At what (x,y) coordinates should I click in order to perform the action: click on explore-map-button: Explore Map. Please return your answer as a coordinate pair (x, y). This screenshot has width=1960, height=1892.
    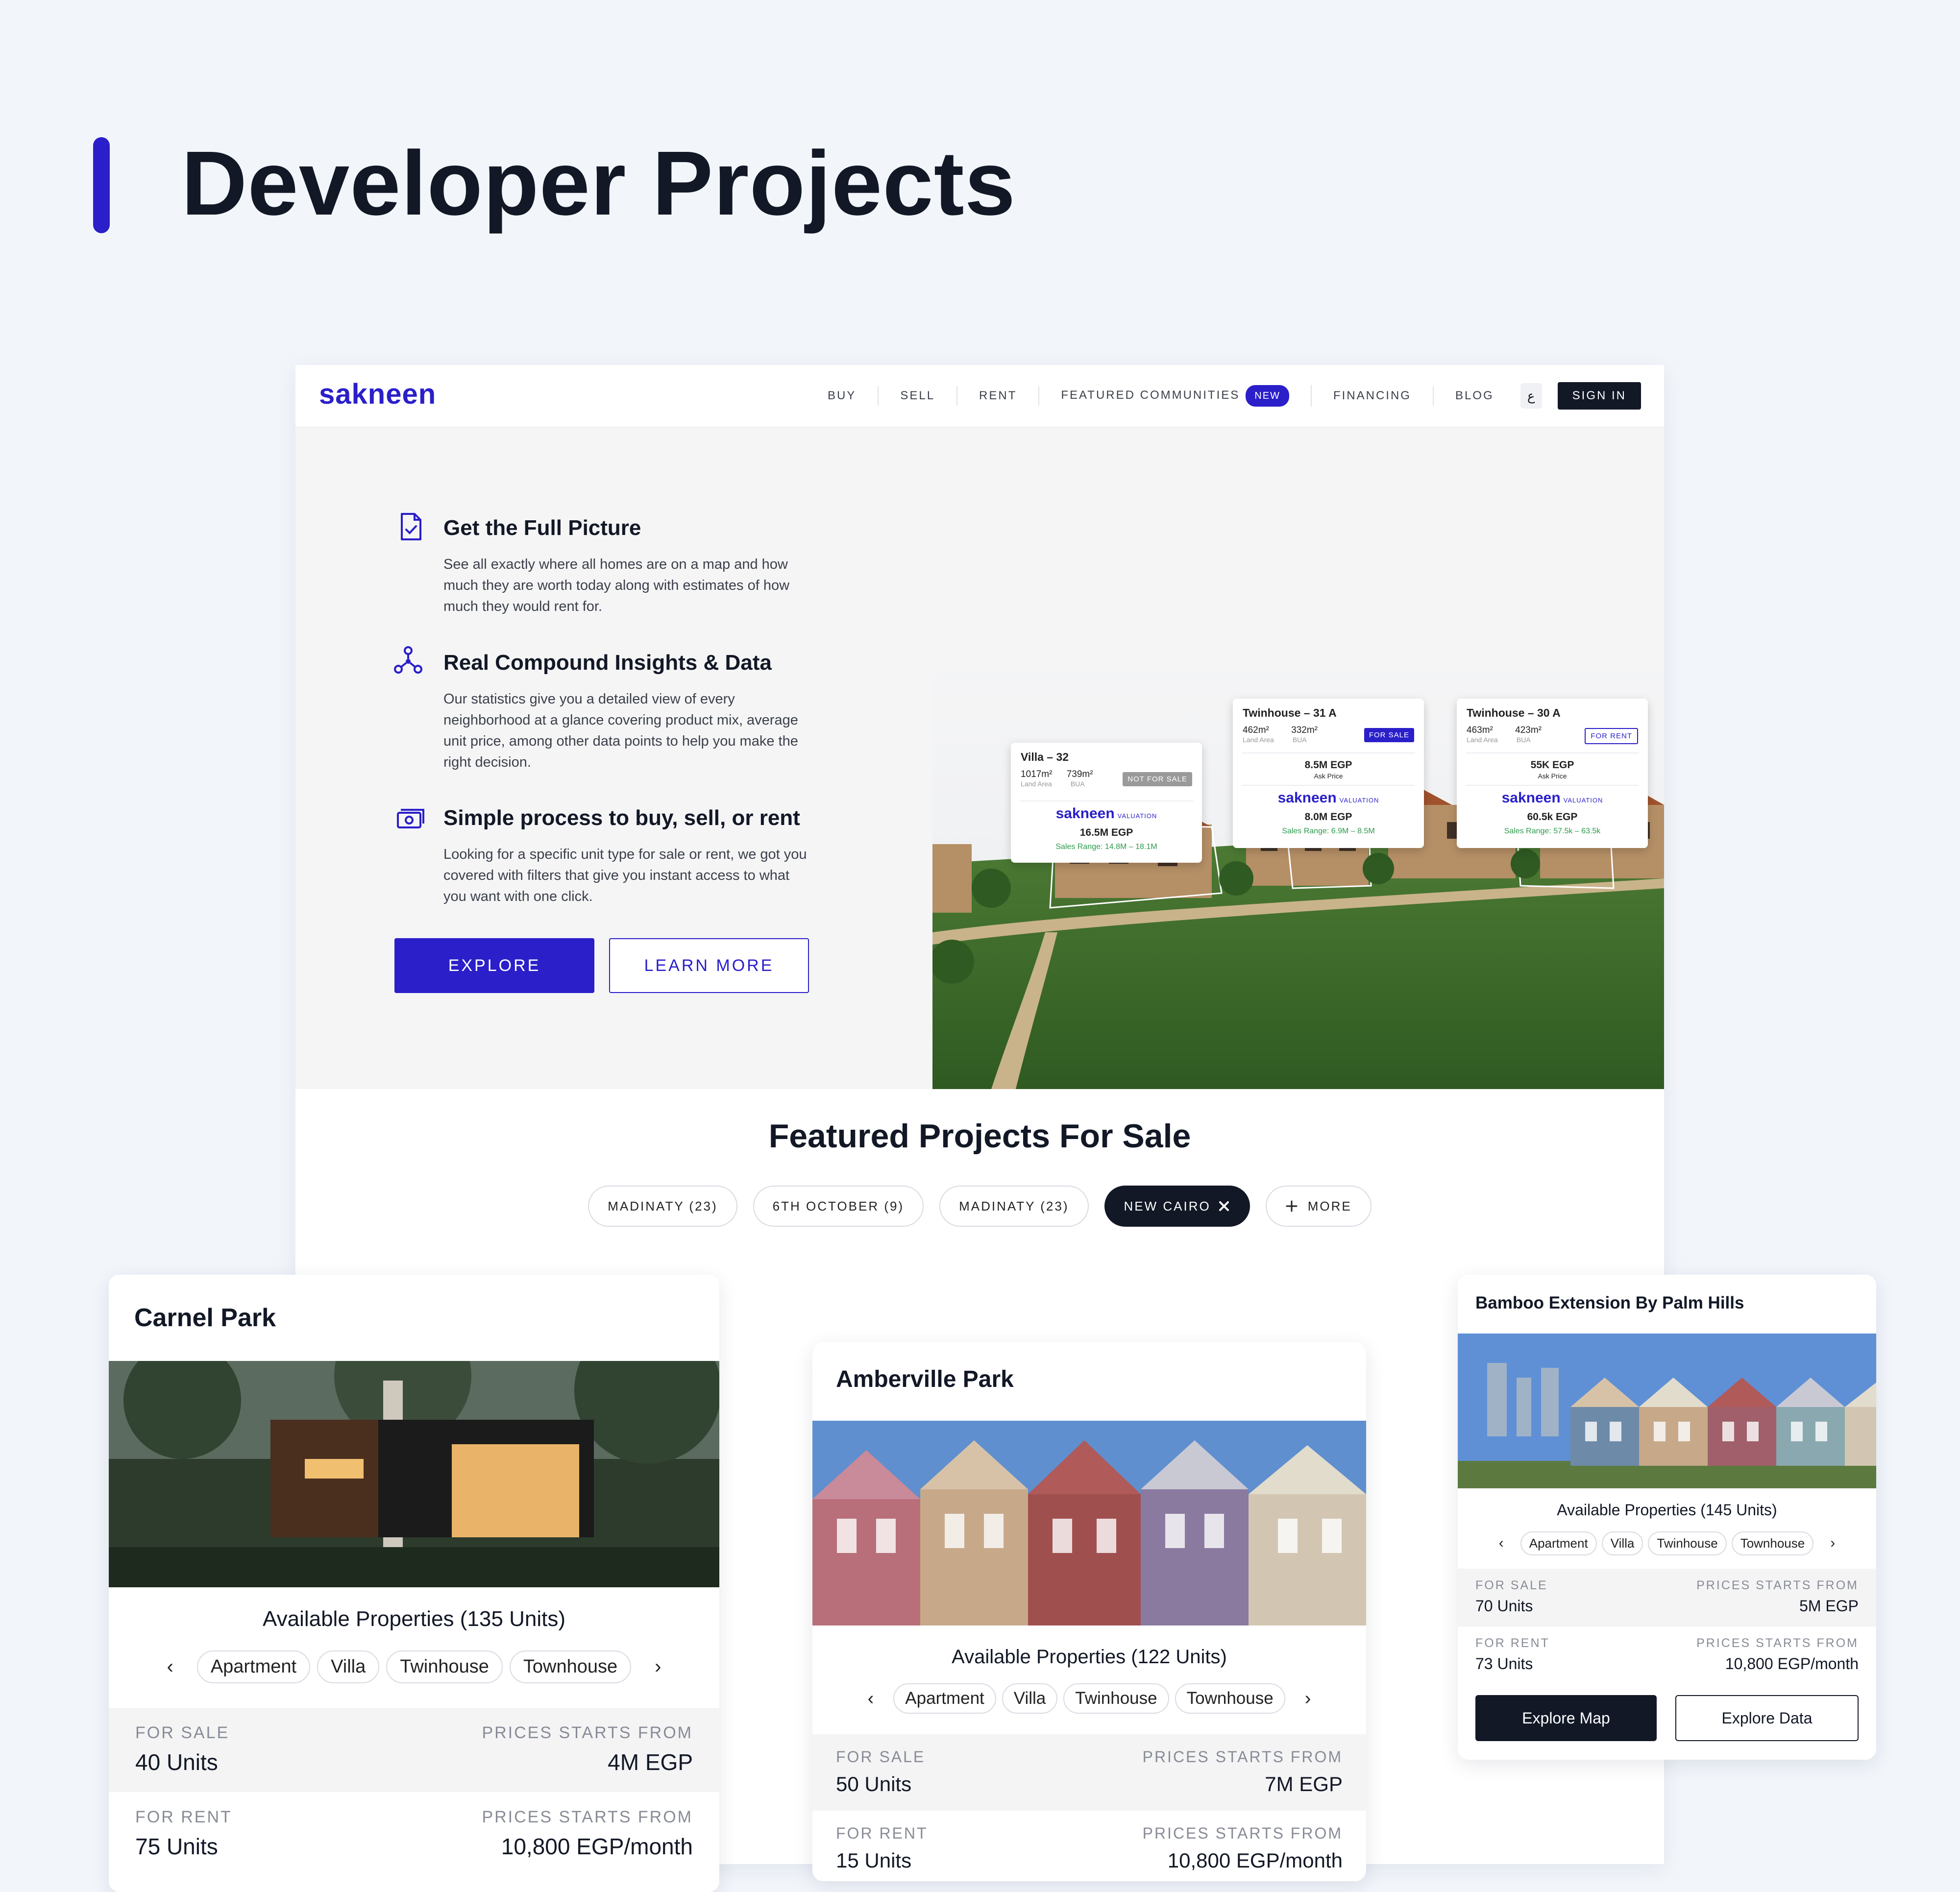
    Looking at the image, I should click on (1566, 1718).